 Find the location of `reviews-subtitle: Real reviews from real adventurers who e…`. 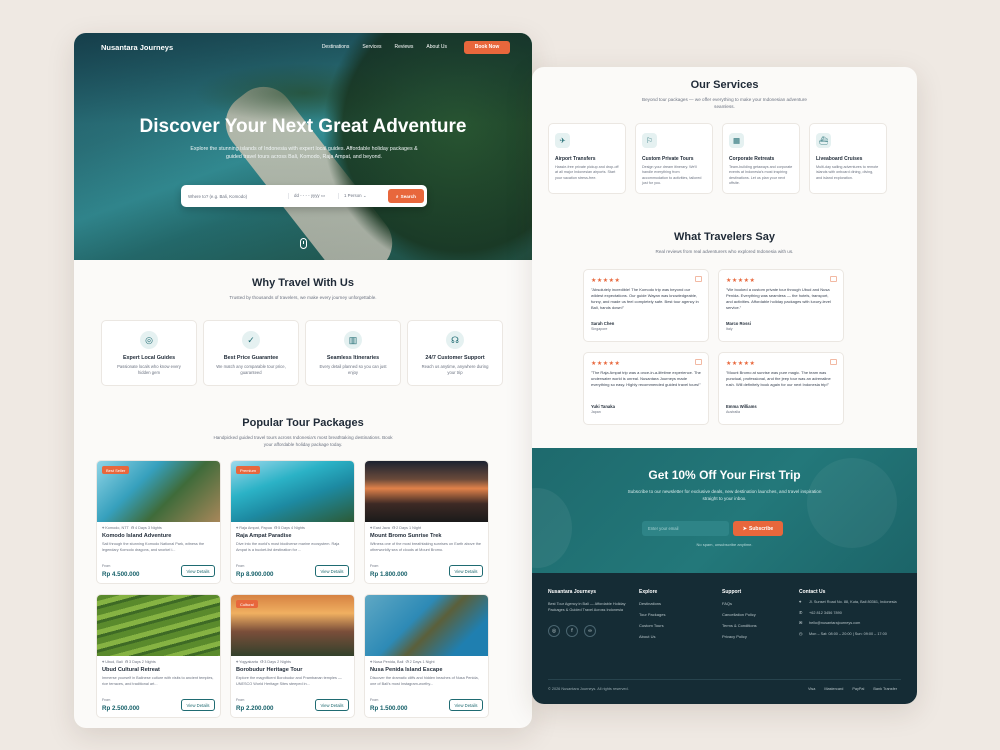

reviews-subtitle: Real reviews from real adventurers who e… is located at coordinates (724, 251).